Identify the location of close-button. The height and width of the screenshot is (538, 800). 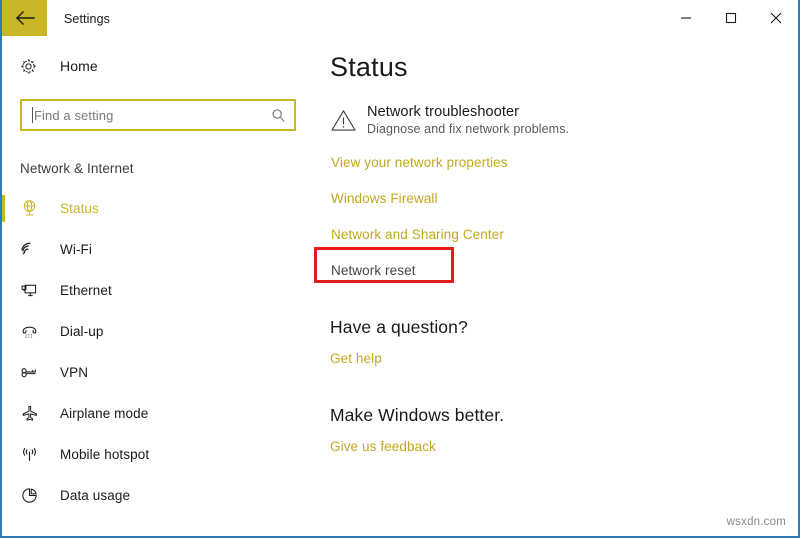
(775, 18).